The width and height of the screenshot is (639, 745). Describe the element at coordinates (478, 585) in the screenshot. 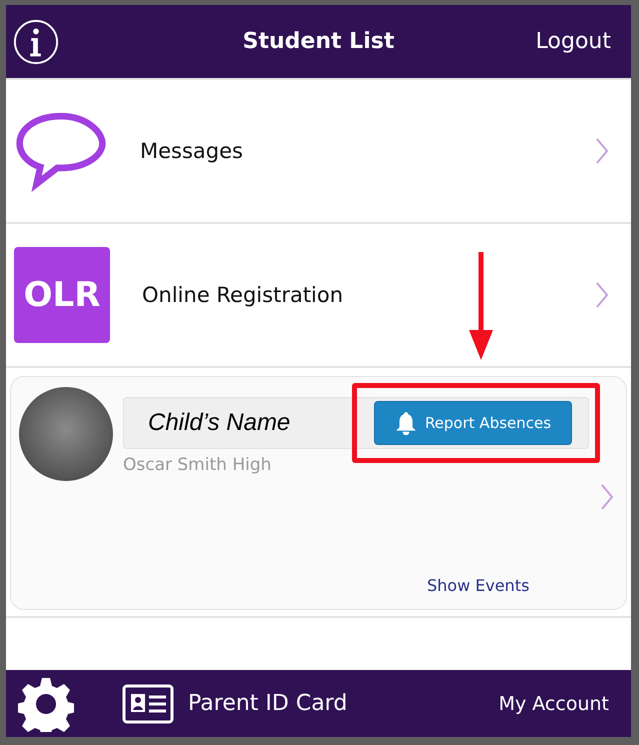

I see `show-events-link: Show Events` at that location.